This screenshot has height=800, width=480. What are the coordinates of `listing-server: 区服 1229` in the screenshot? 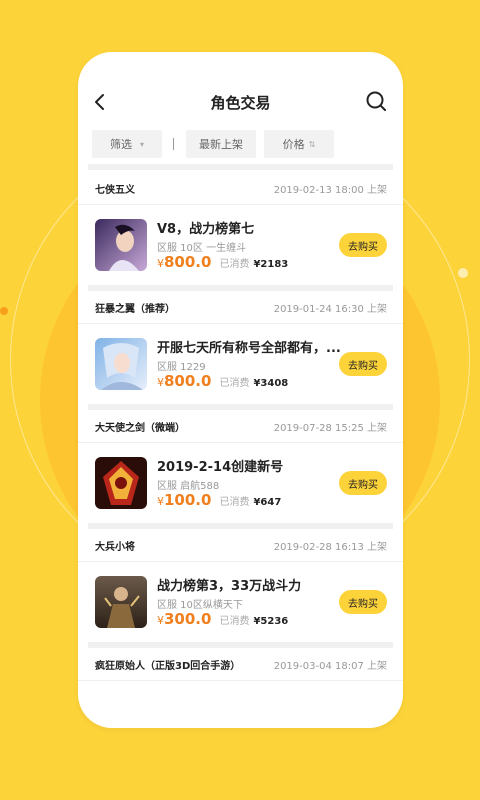 It's located at (181, 367).